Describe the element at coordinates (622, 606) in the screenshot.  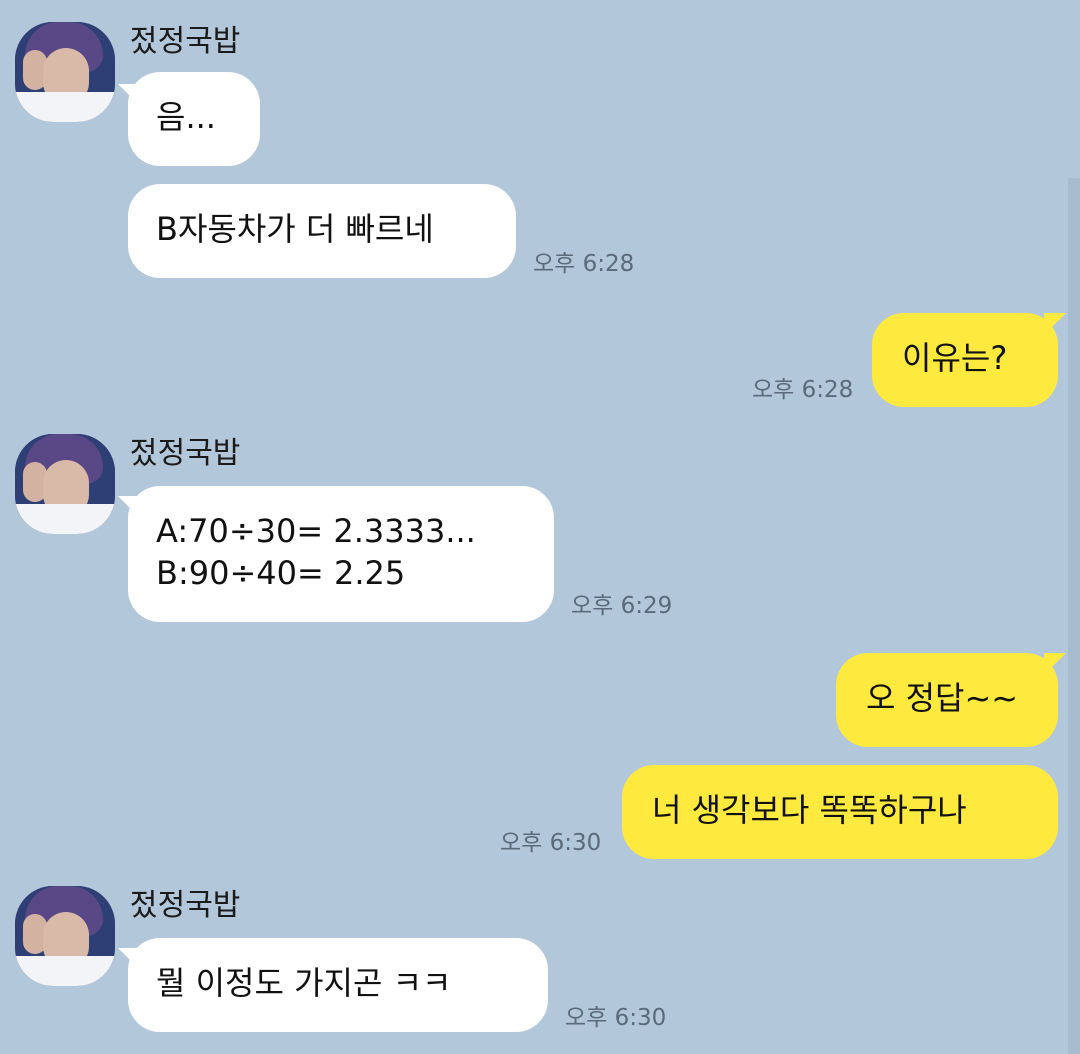
I see `message-timestamp: 오후 6:29` at that location.